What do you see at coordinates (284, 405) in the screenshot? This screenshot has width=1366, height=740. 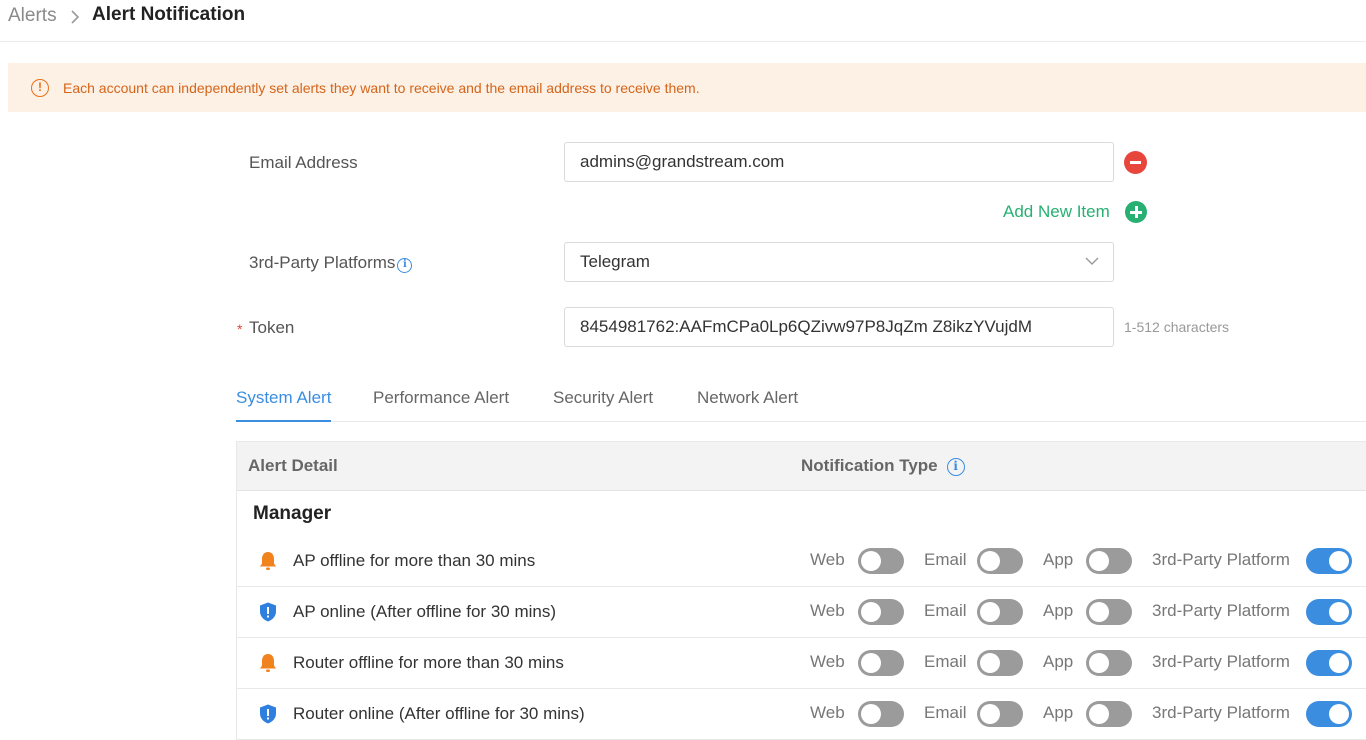 I see `tab-system-alert: System Alert` at bounding box center [284, 405].